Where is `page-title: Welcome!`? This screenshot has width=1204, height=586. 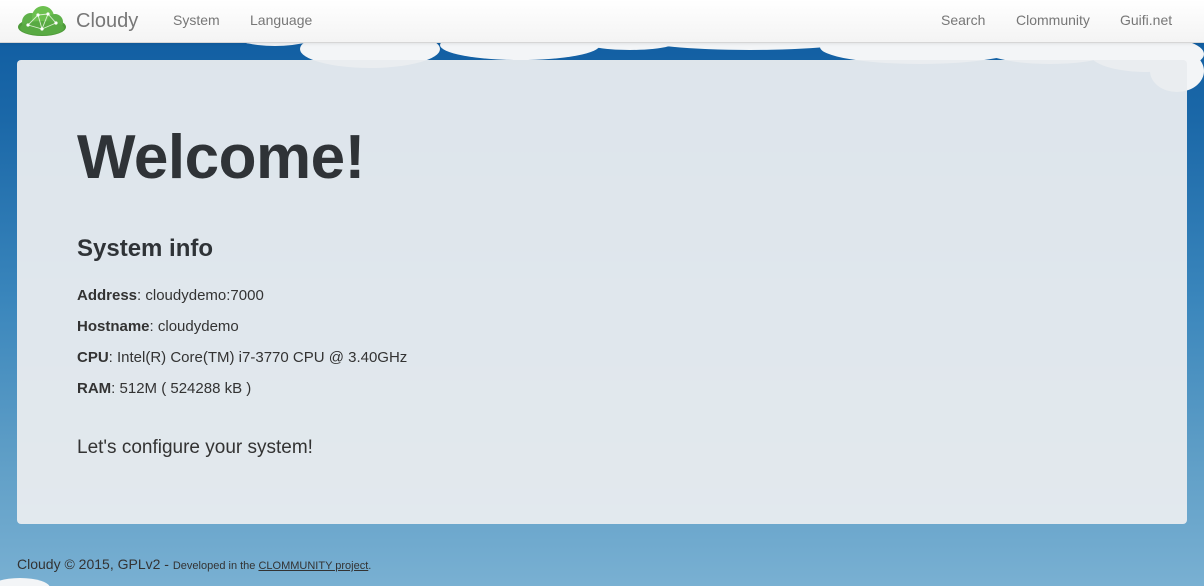 page-title: Welcome! is located at coordinates (221, 157).